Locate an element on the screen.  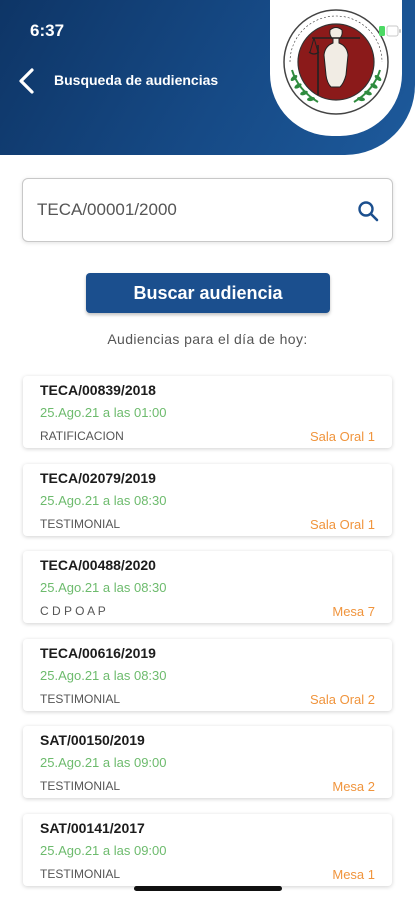
home-indicator is located at coordinates (208, 888).